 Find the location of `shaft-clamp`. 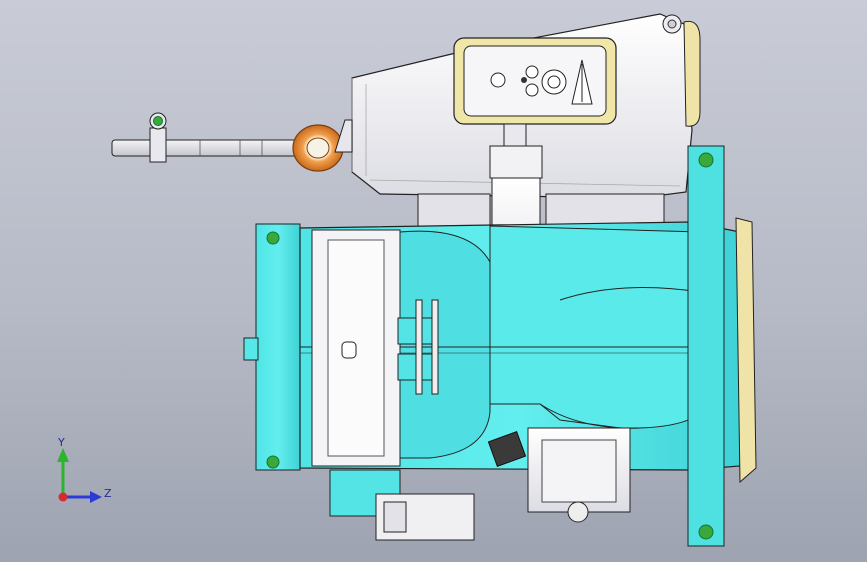

shaft-clamp is located at coordinates (158, 137).